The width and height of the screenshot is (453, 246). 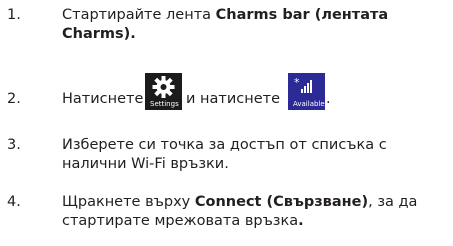 What do you see at coordinates (163, 87) in the screenshot?
I see `gear-icon` at bounding box center [163, 87].